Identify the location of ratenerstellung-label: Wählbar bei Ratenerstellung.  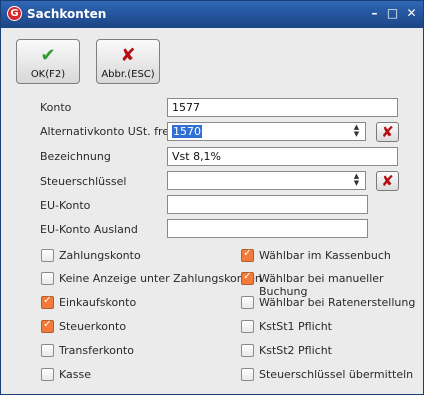
(337, 302).